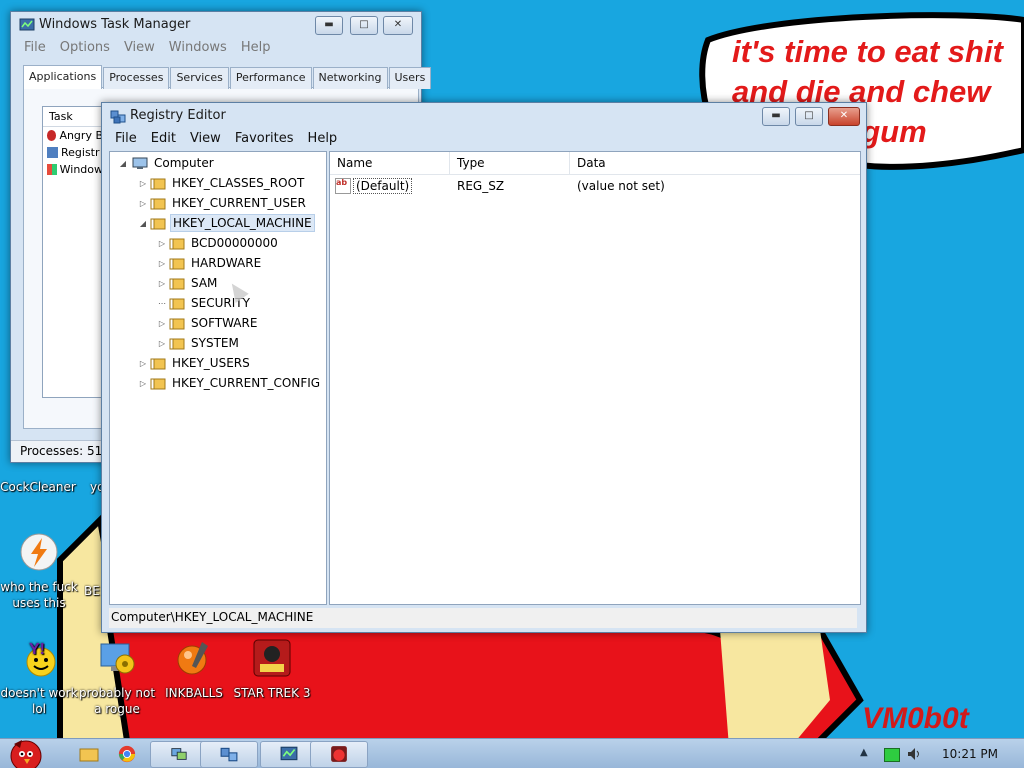 This screenshot has height=768, width=1024. I want to click on desktop-icon-yo: yo, so click(84, 478).